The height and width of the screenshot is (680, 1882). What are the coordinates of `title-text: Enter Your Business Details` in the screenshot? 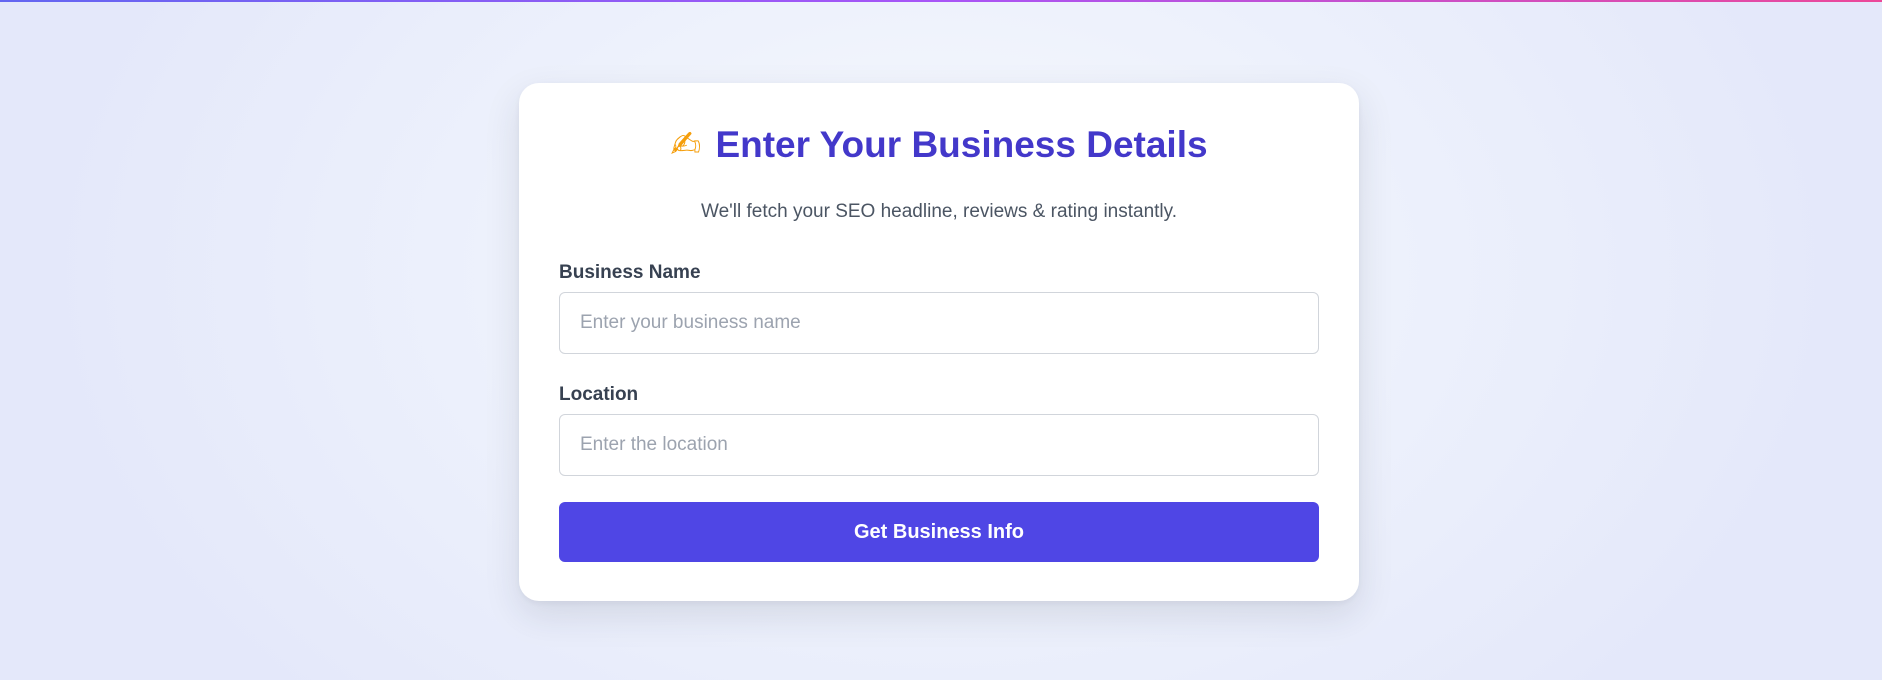 It's located at (961, 144).